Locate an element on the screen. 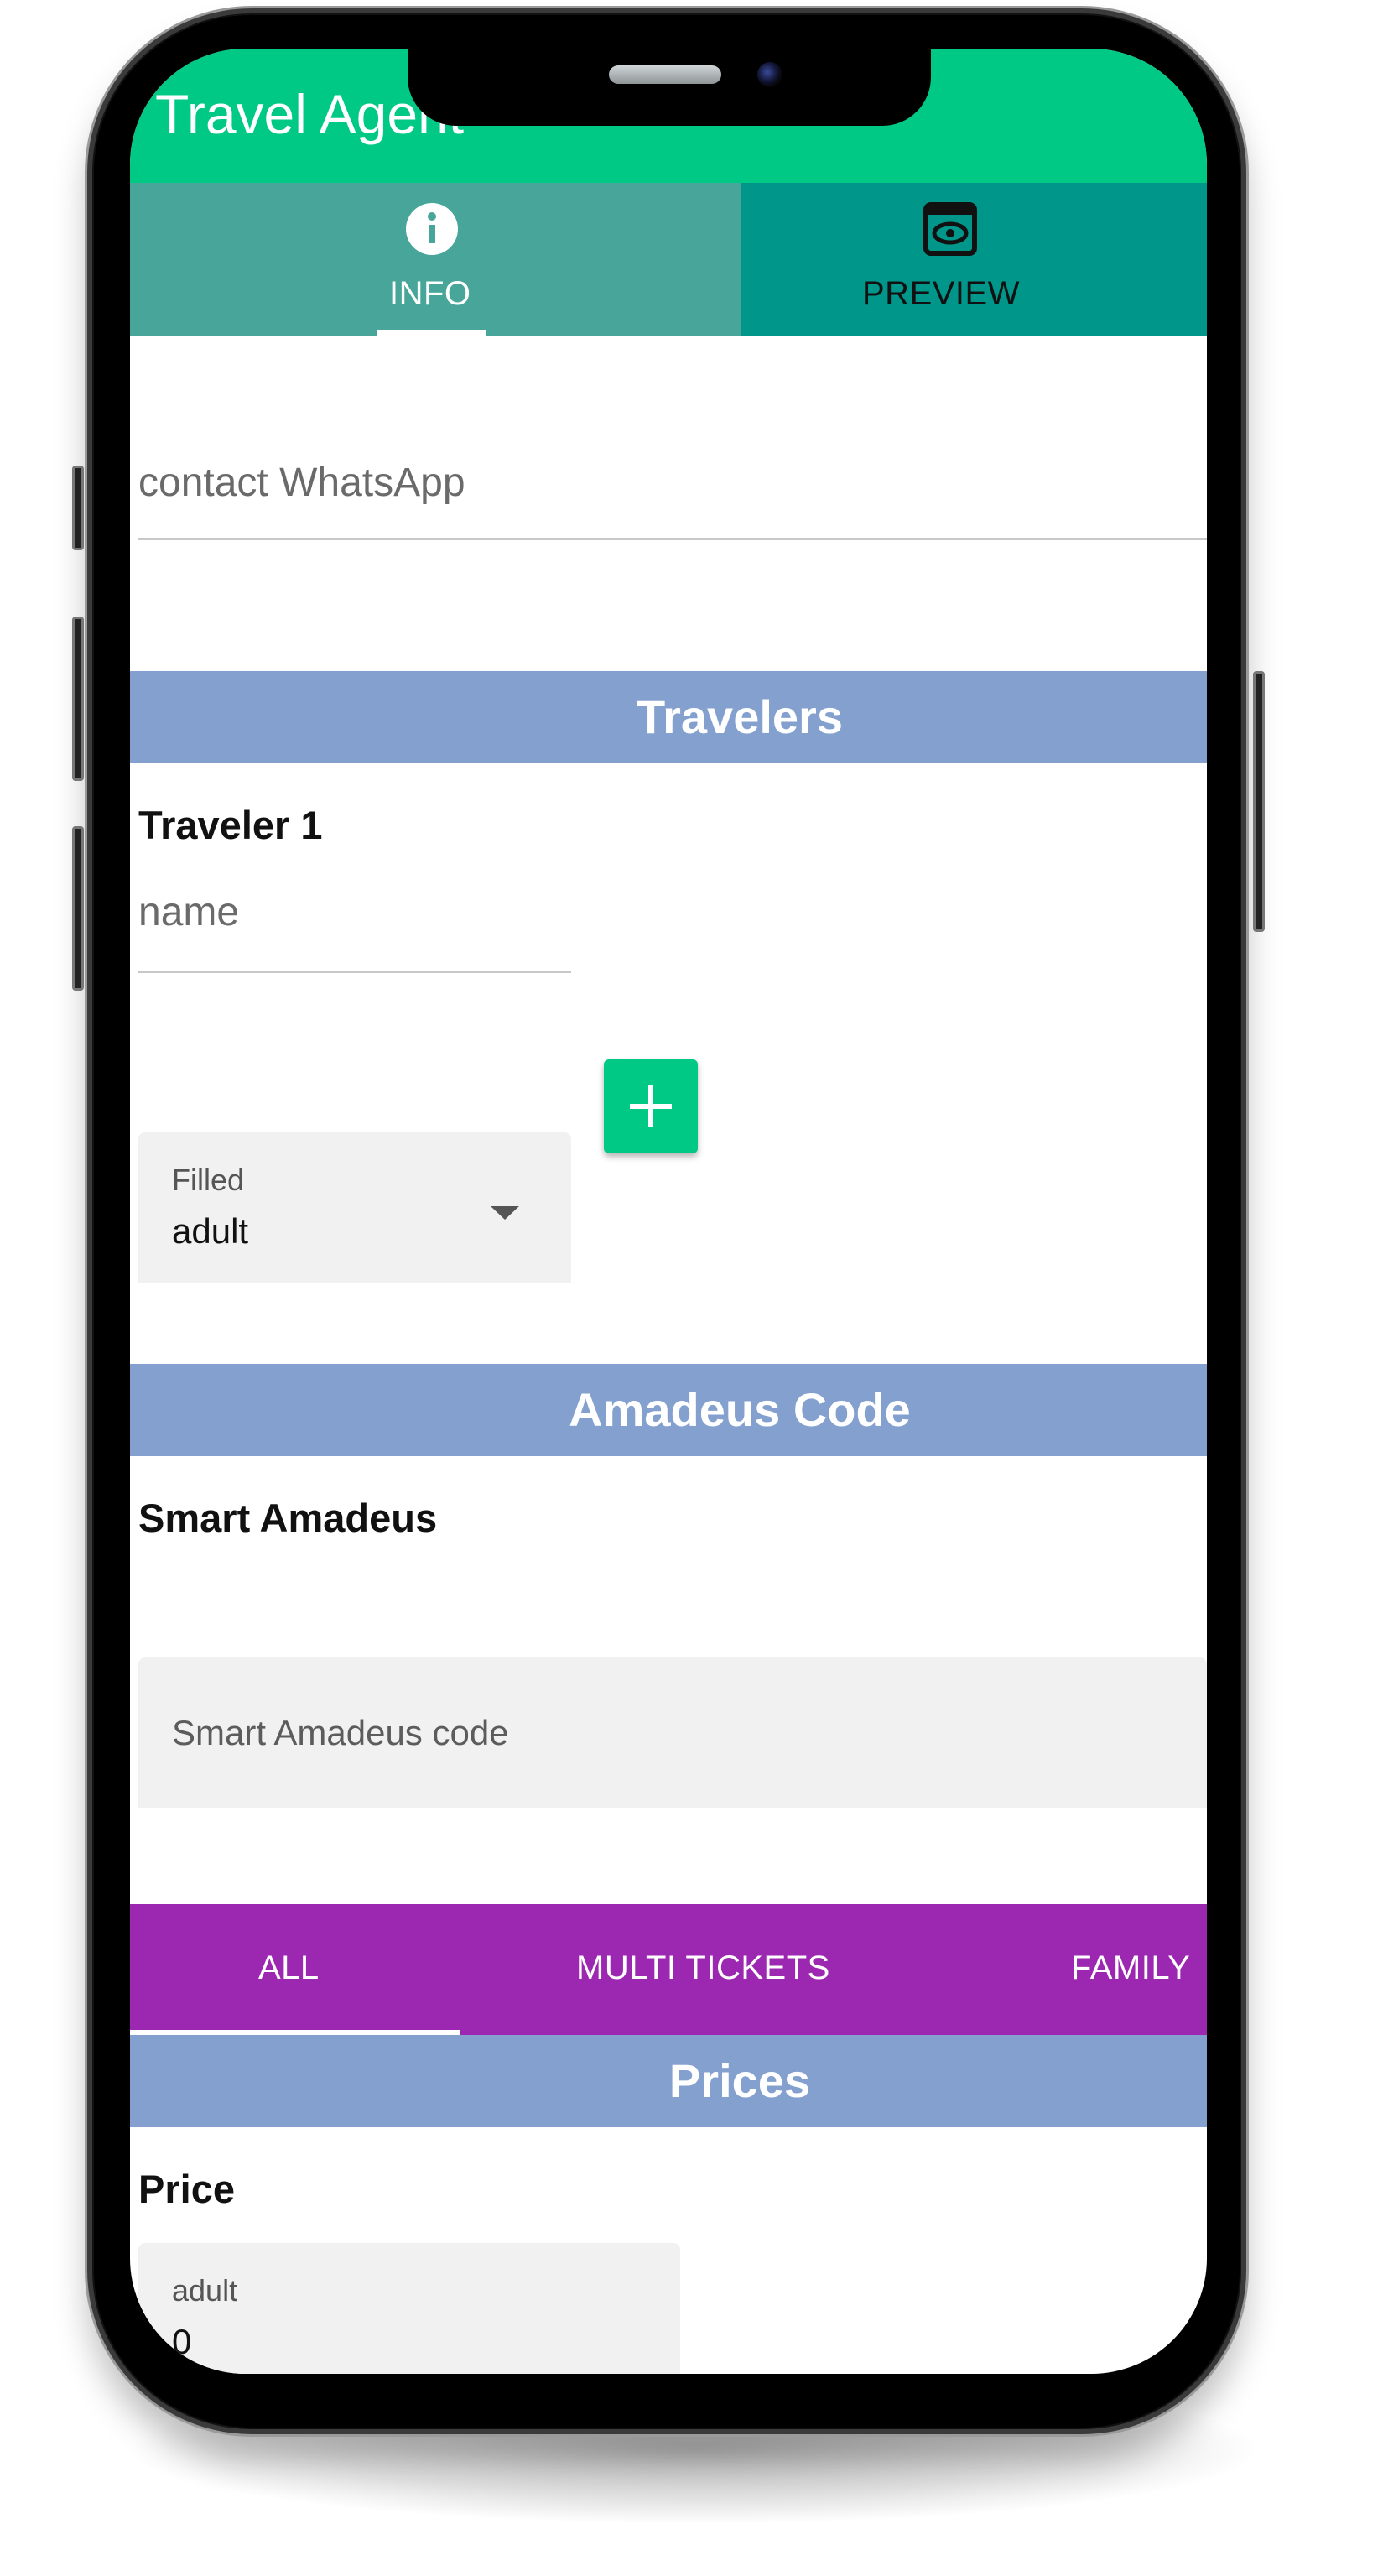  tab-multi-tickets: MULTI TICKETS is located at coordinates (703, 1969).